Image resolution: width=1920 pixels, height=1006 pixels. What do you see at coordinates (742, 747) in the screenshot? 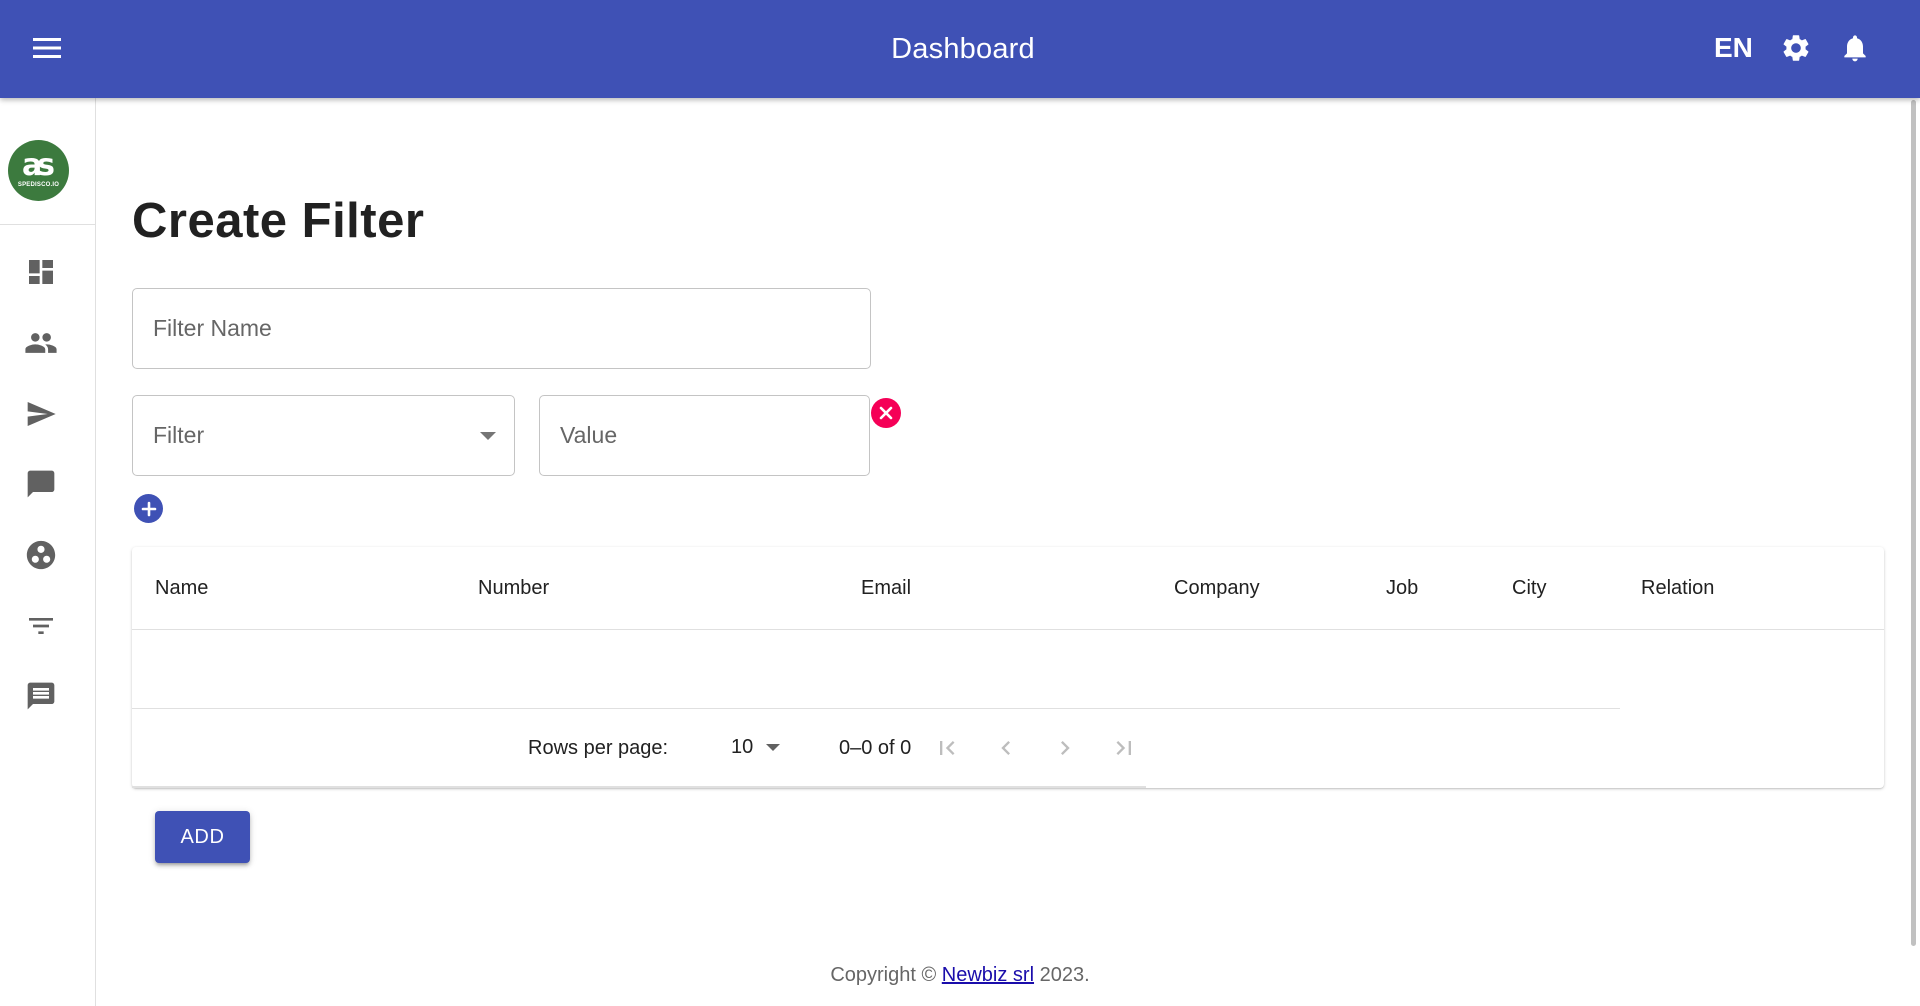
I see `rows-per-page-value: 10` at bounding box center [742, 747].